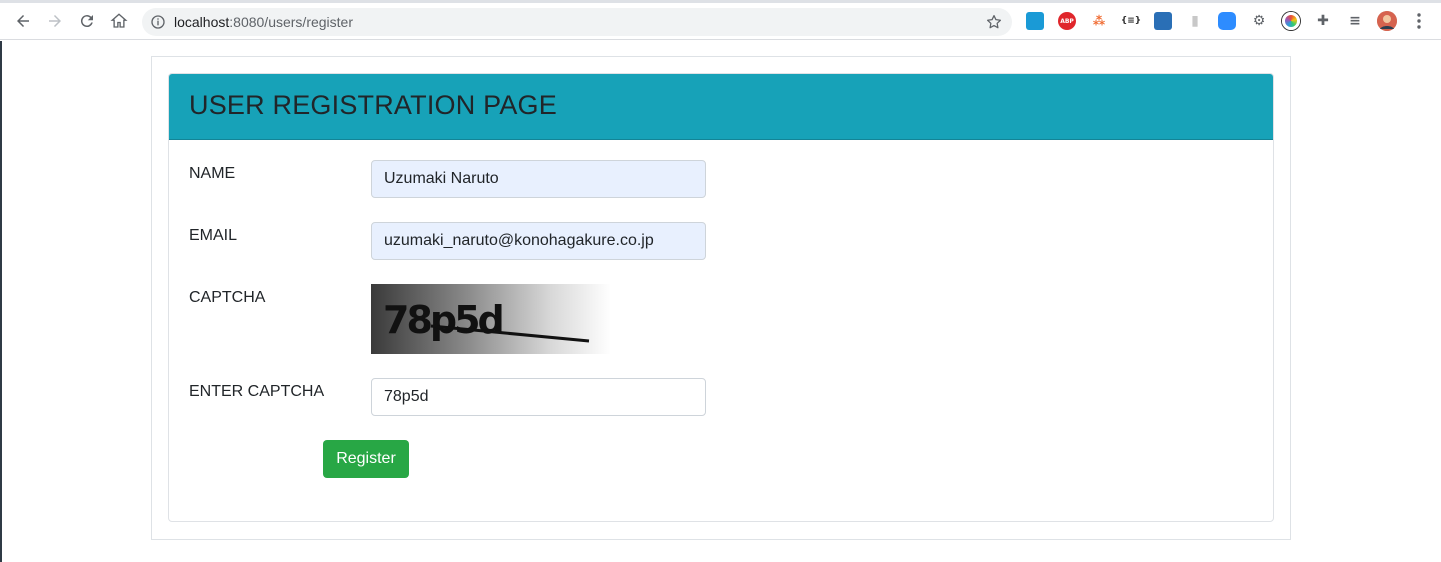  I want to click on kebab-menu-icon, so click(1419, 21).